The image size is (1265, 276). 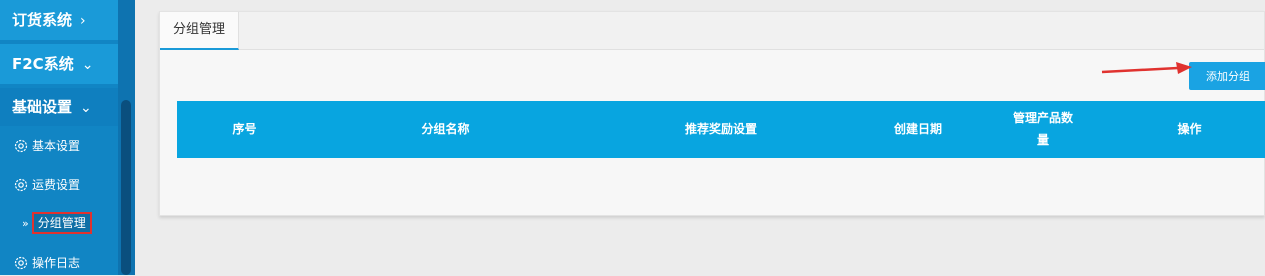 What do you see at coordinates (42, 107) in the screenshot?
I see `sidebar-section-label: 基础设置` at bounding box center [42, 107].